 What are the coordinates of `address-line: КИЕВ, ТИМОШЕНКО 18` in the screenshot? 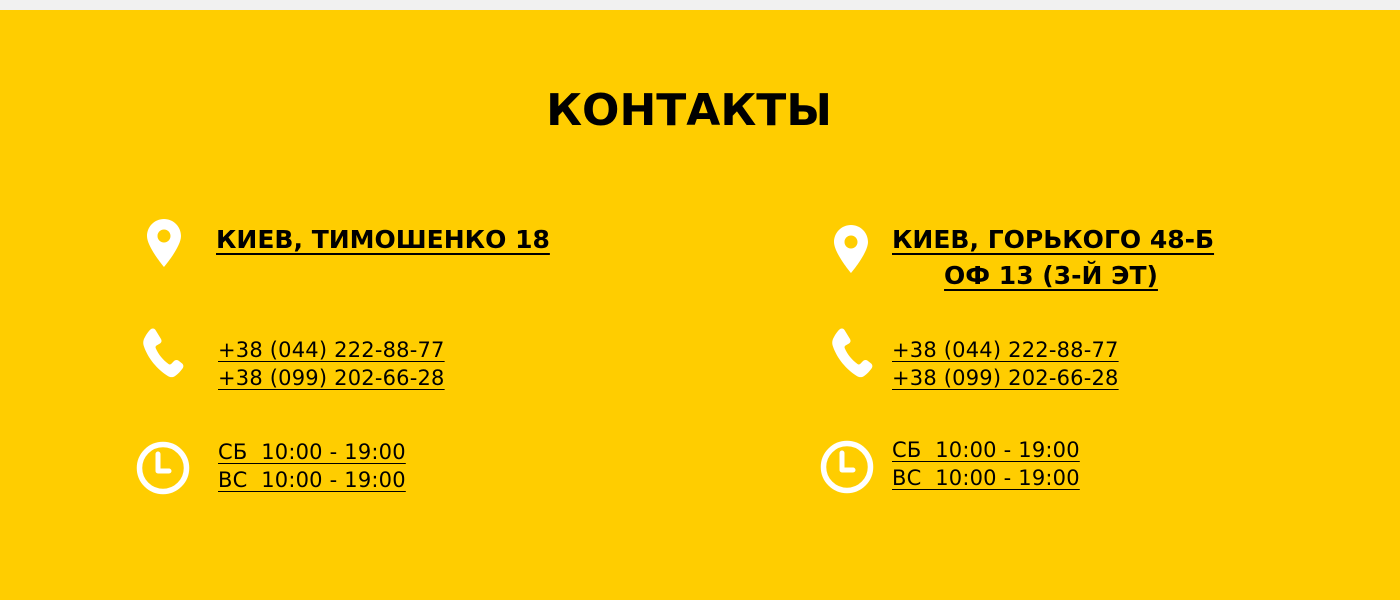 It's located at (383, 239).